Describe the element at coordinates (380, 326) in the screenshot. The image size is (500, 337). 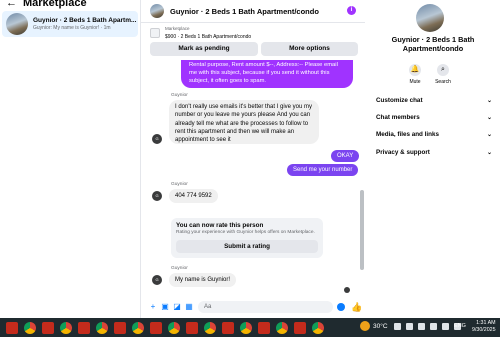
I see `temperature: 30°C` at that location.